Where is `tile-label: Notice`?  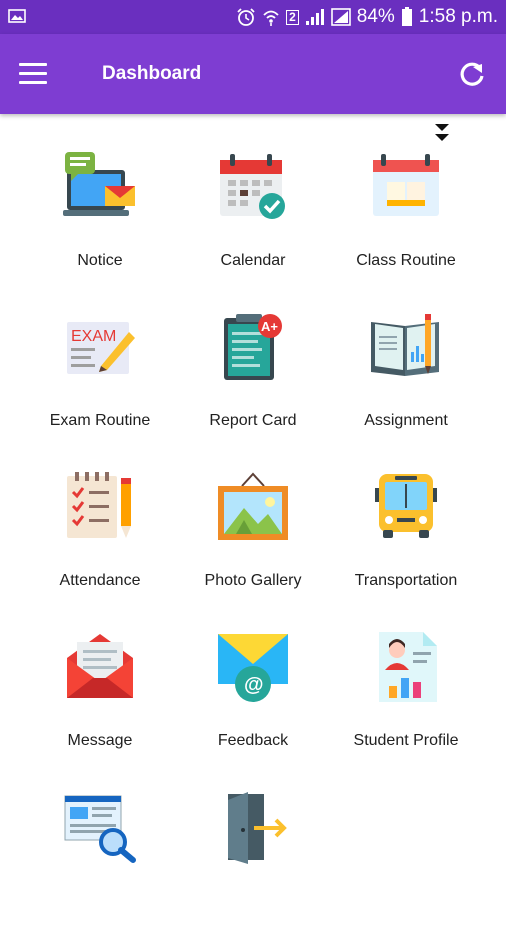
tile-label: Notice is located at coordinates (100, 260).